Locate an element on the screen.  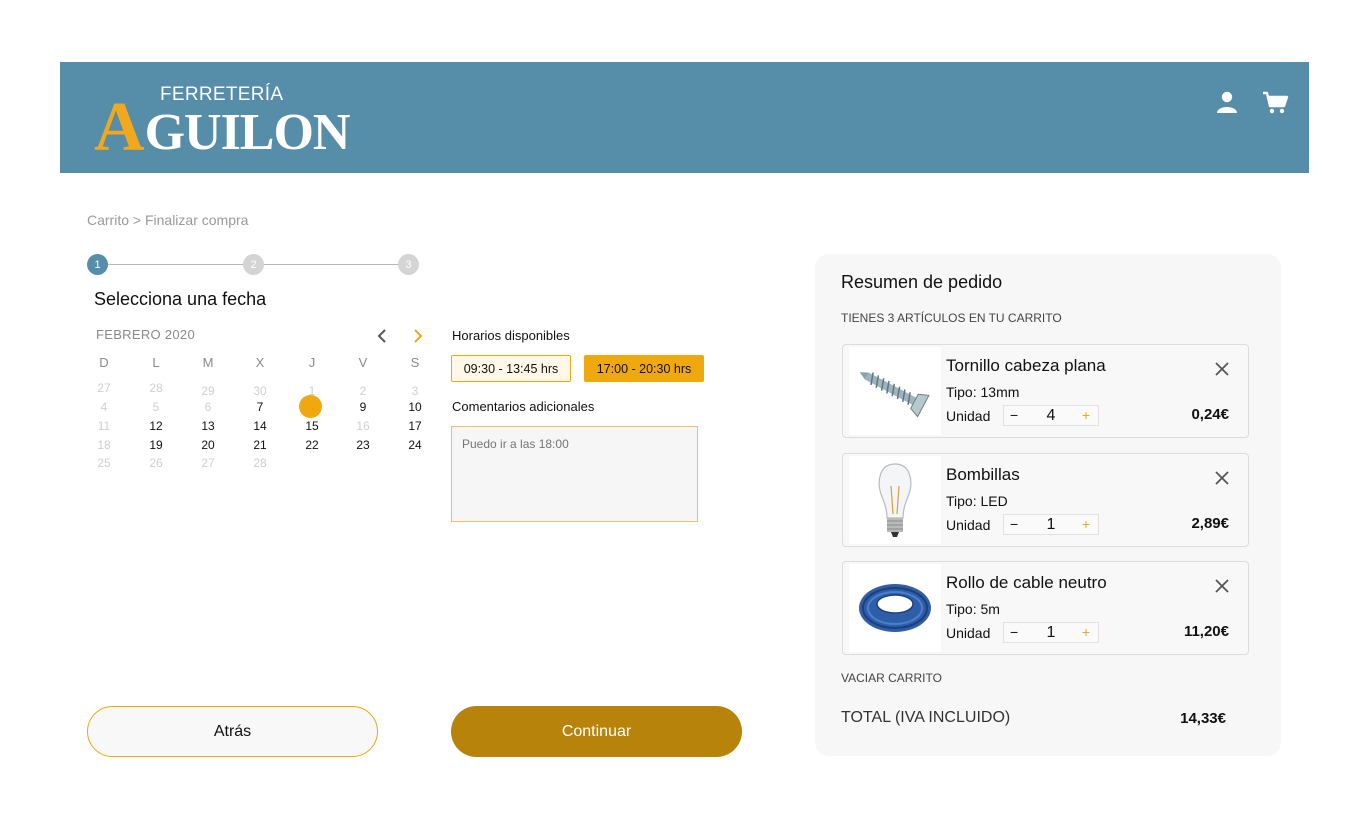
weekday-label: X is located at coordinates (260, 362).